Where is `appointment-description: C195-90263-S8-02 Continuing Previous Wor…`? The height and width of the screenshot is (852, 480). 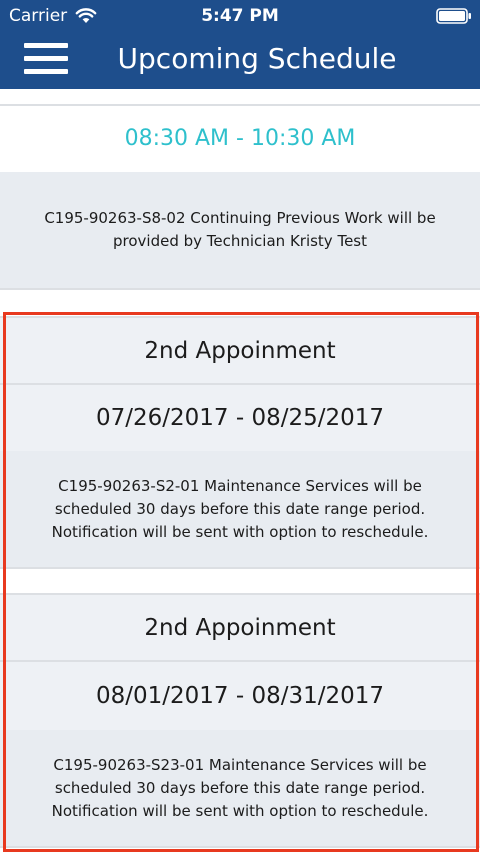
appointment-description: C195-90263-S8-02 Continuing Previous Wor… is located at coordinates (240, 230).